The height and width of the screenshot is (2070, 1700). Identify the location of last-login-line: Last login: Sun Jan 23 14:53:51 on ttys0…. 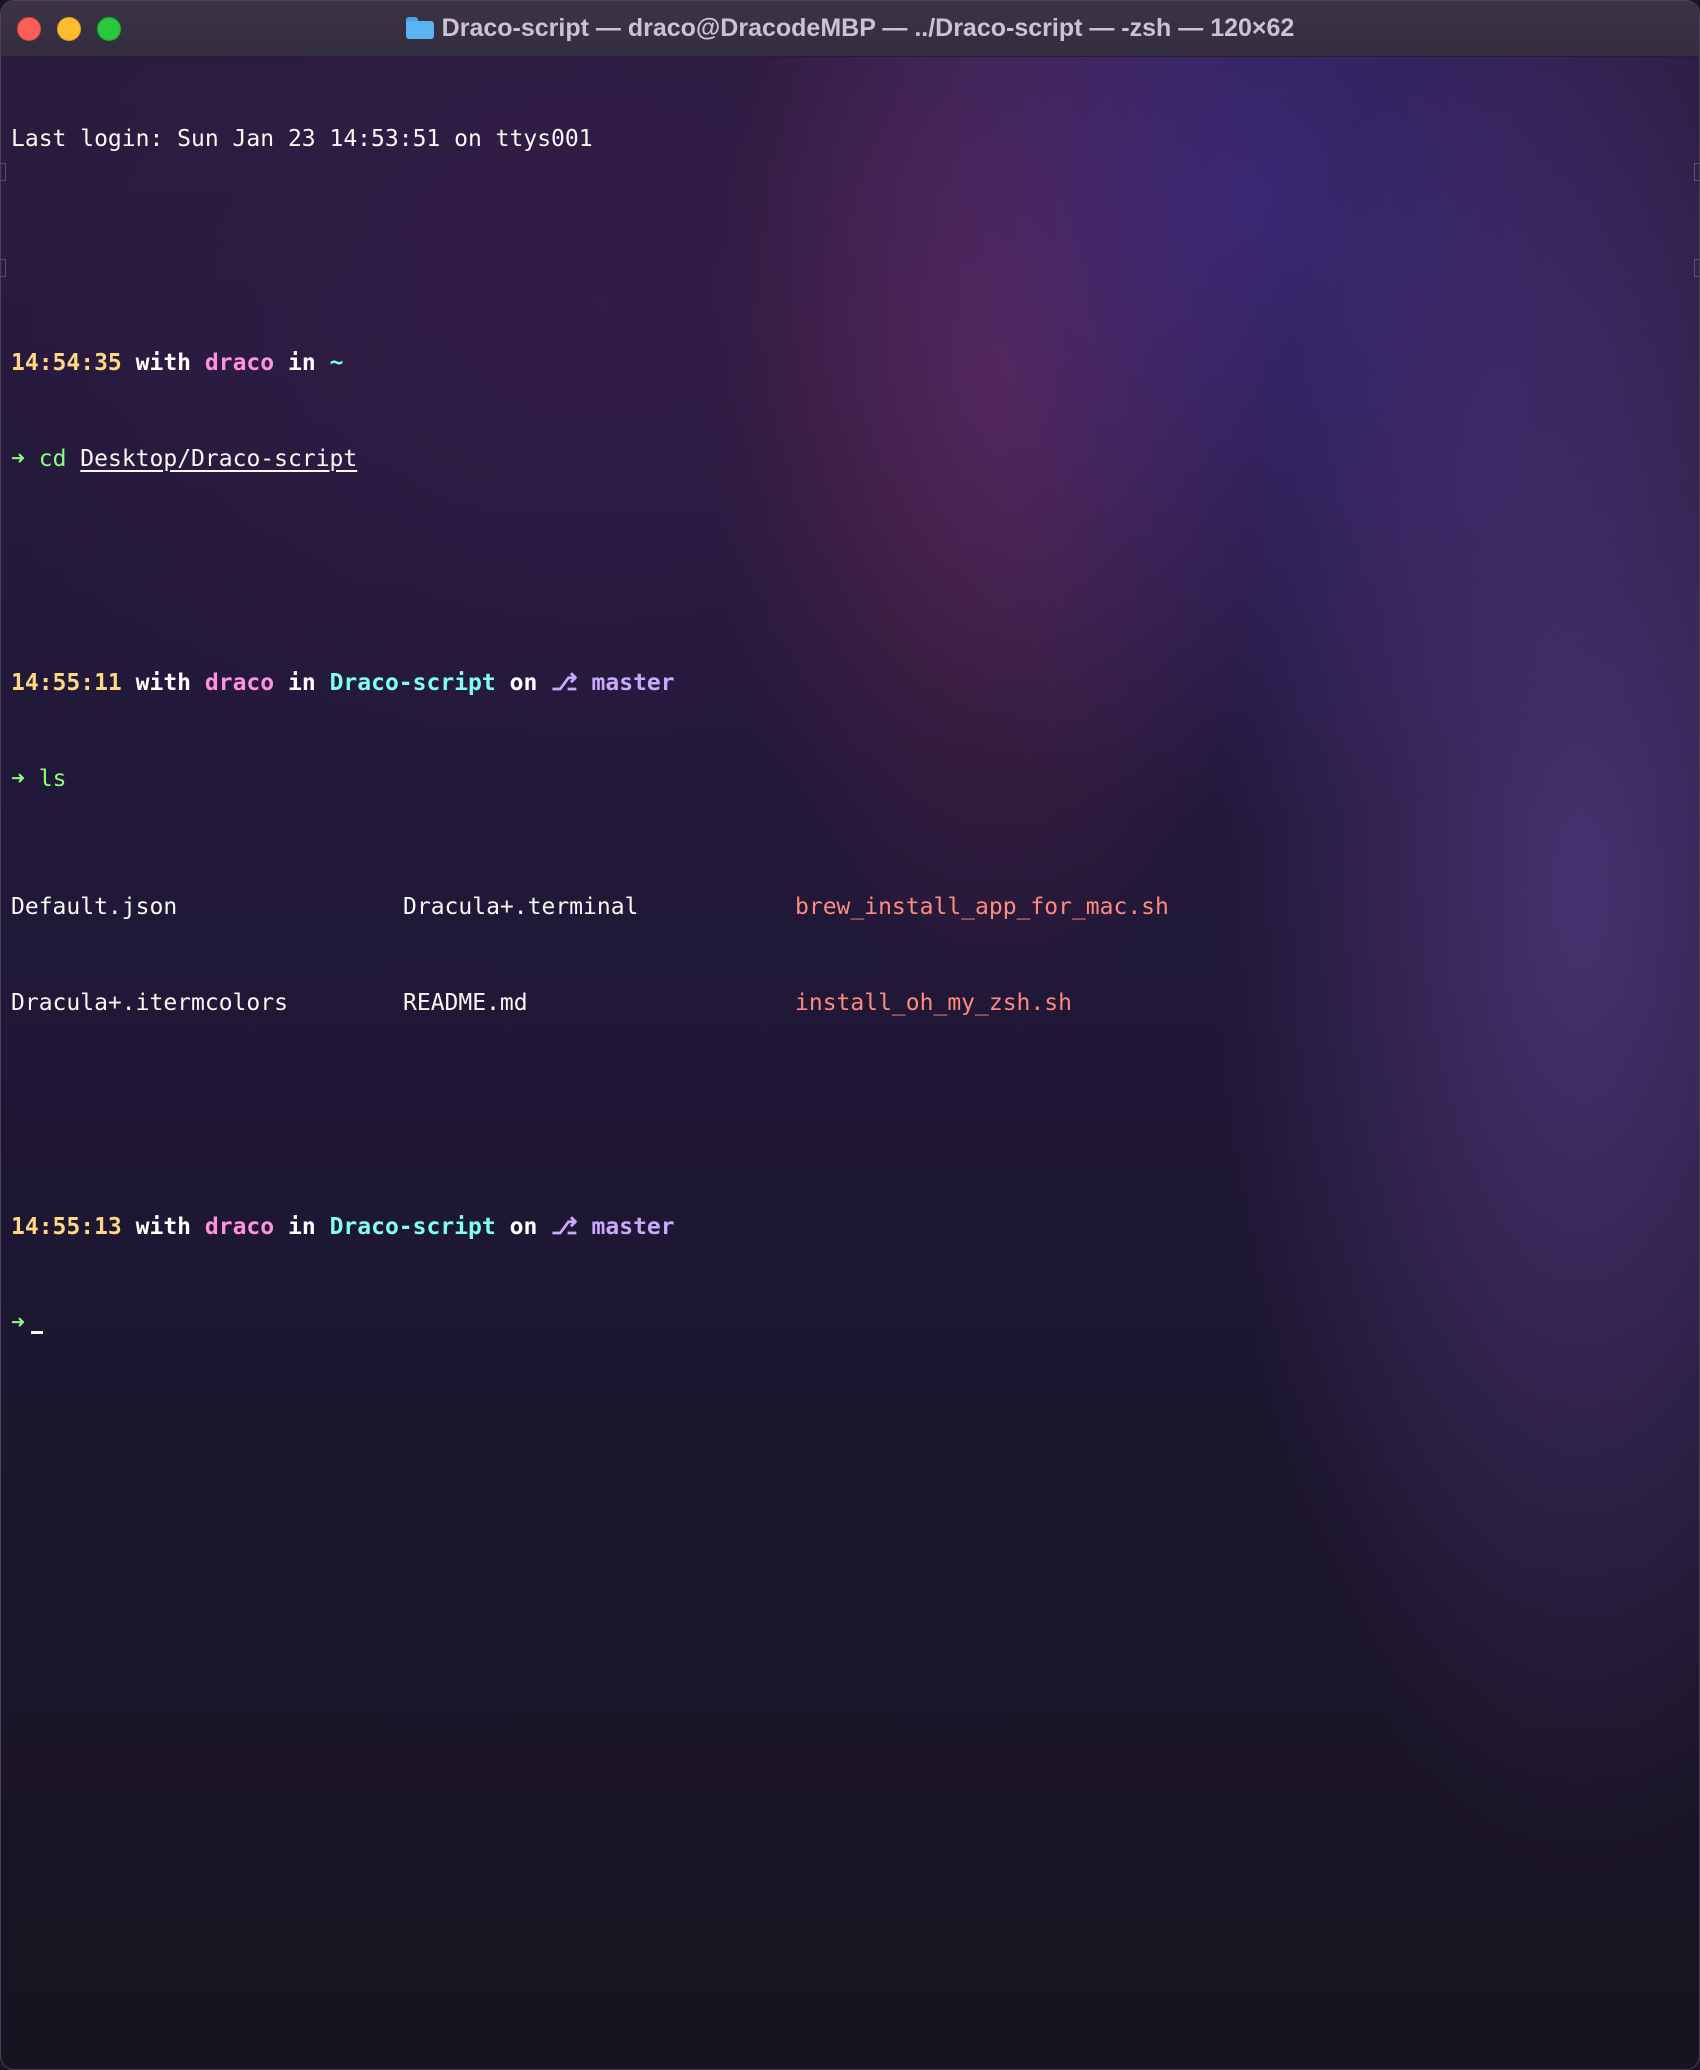
(302, 139).